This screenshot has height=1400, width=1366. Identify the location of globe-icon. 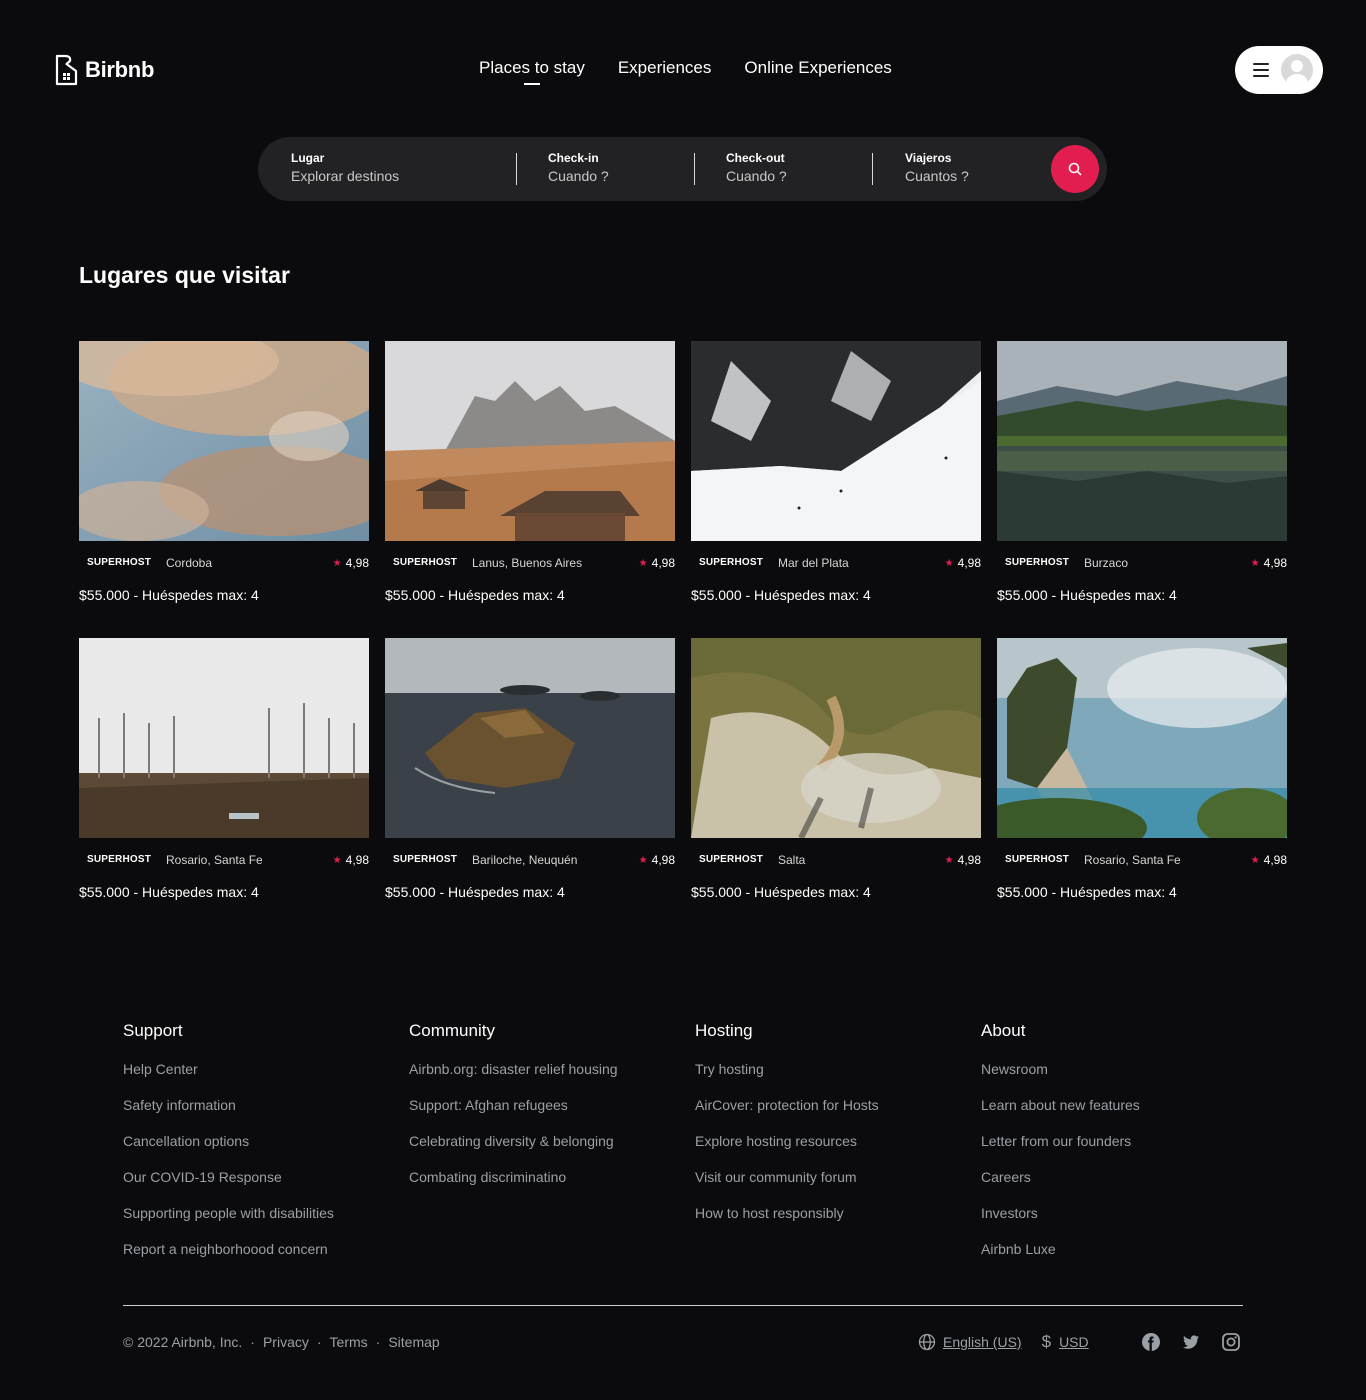
(927, 1342).